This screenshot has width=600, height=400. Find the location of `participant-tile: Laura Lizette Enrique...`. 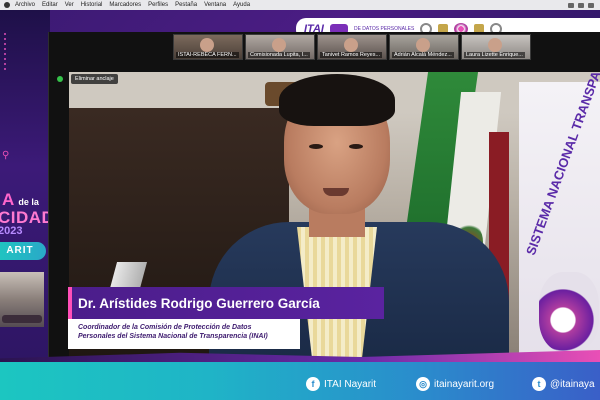

participant-tile: Laura Lizette Enrique... is located at coordinates (496, 47).